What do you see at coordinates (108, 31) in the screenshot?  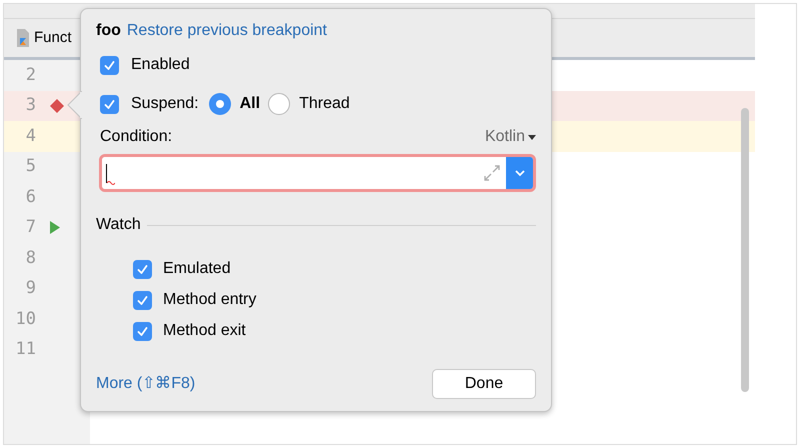 I see `breakpoint-name: foo` at bounding box center [108, 31].